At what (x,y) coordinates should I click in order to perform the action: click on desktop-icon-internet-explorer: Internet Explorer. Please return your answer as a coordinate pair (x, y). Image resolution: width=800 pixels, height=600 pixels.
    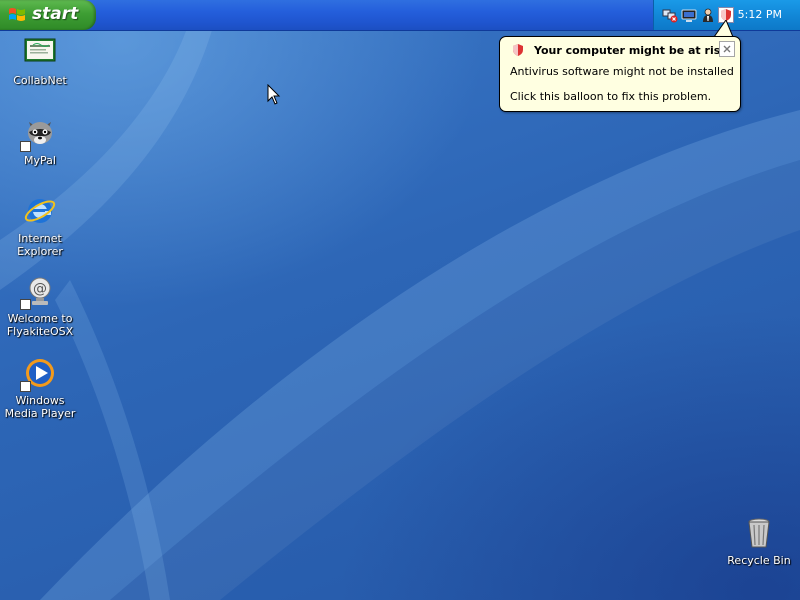
    Looking at the image, I should click on (40, 226).